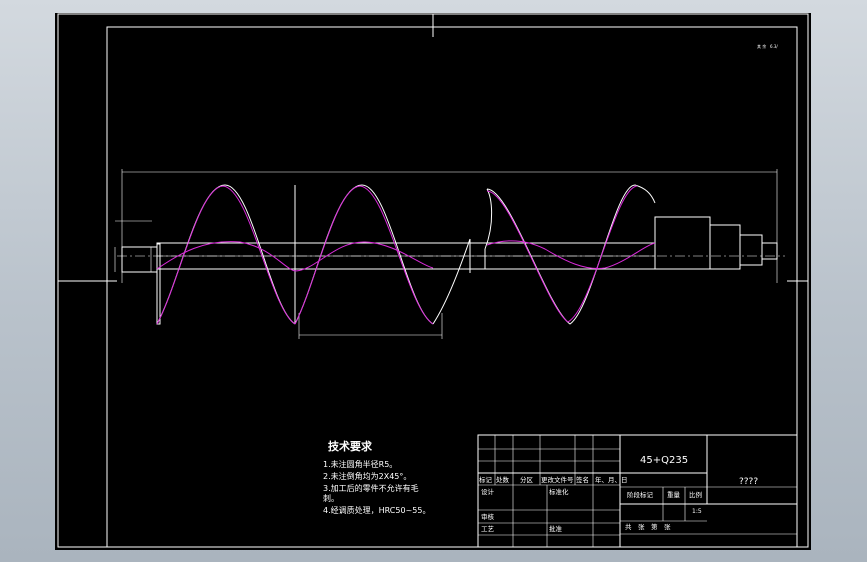 The height and width of the screenshot is (562, 867). What do you see at coordinates (557, 479) in the screenshot?
I see `tb-label-change-doc: 更改文件号` at bounding box center [557, 479].